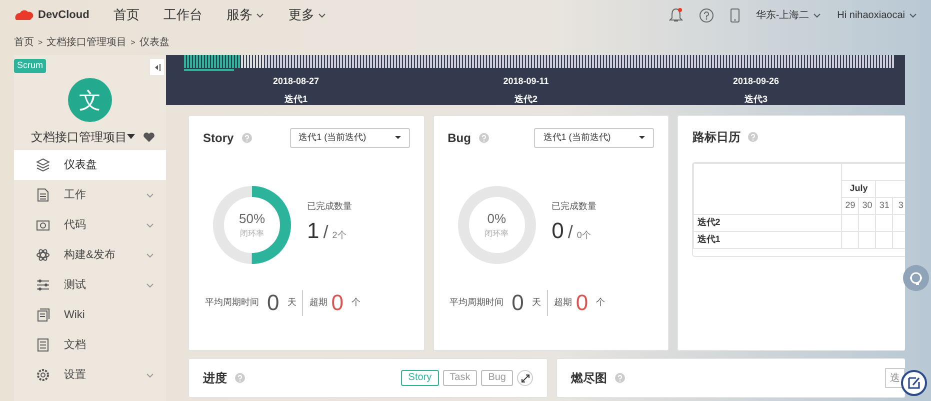 Image resolution: width=931 pixels, height=401 pixels. I want to click on project-avatar: 文, so click(90, 100).